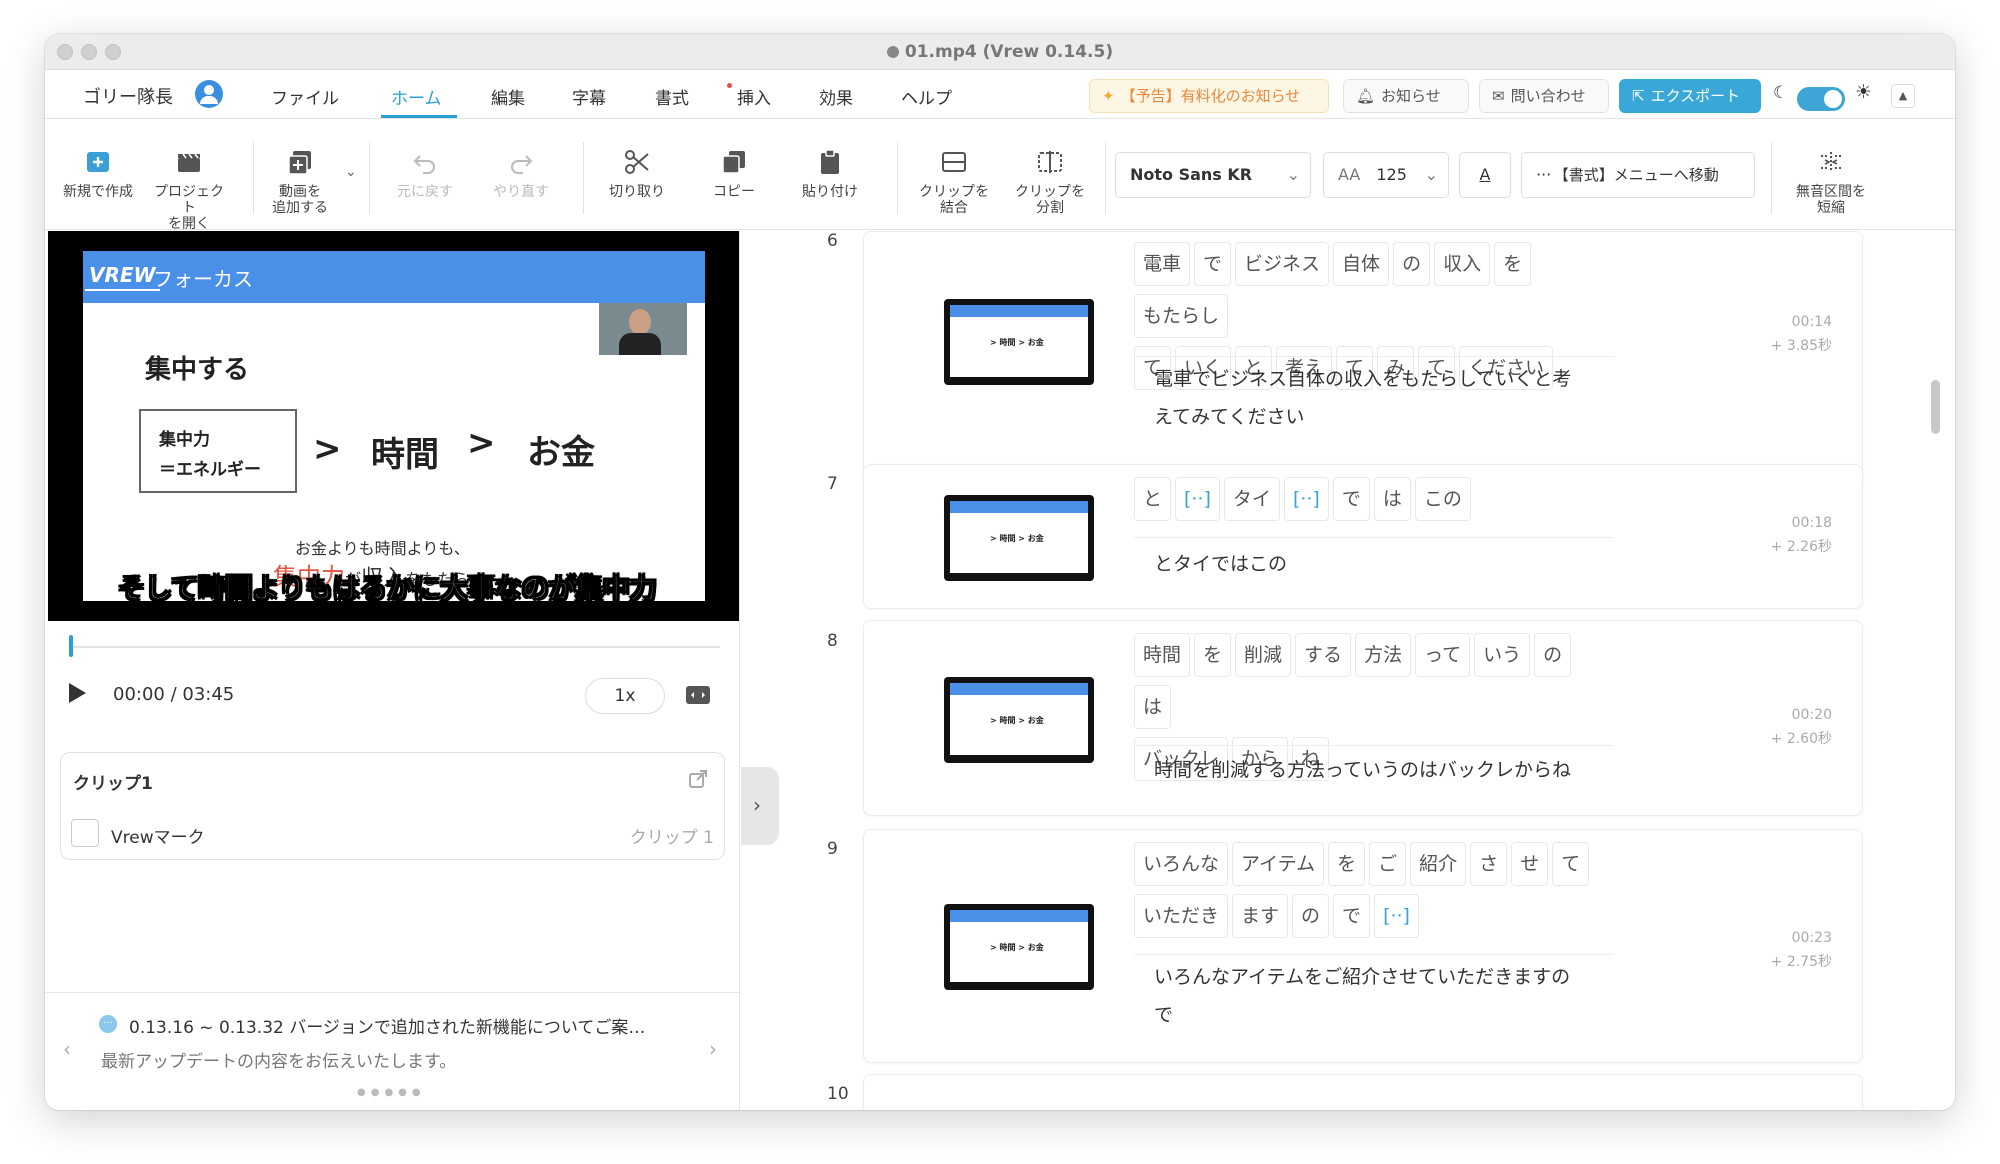 This screenshot has height=1164, width=2000. I want to click on word-chip: タイ, so click(1251, 499).